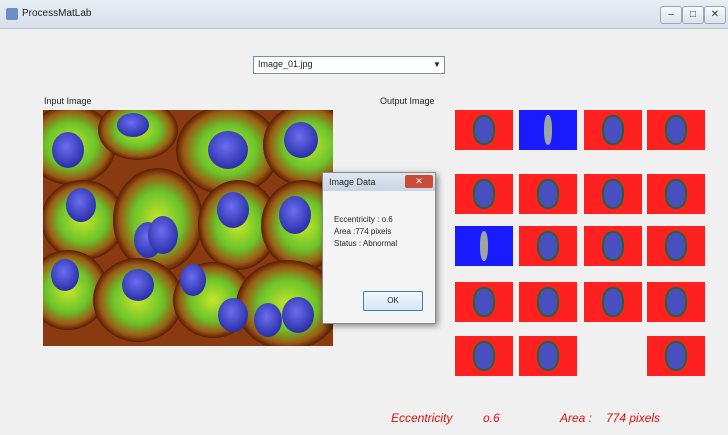  Describe the element at coordinates (693, 15) in the screenshot. I see `maximize-button: □` at that location.